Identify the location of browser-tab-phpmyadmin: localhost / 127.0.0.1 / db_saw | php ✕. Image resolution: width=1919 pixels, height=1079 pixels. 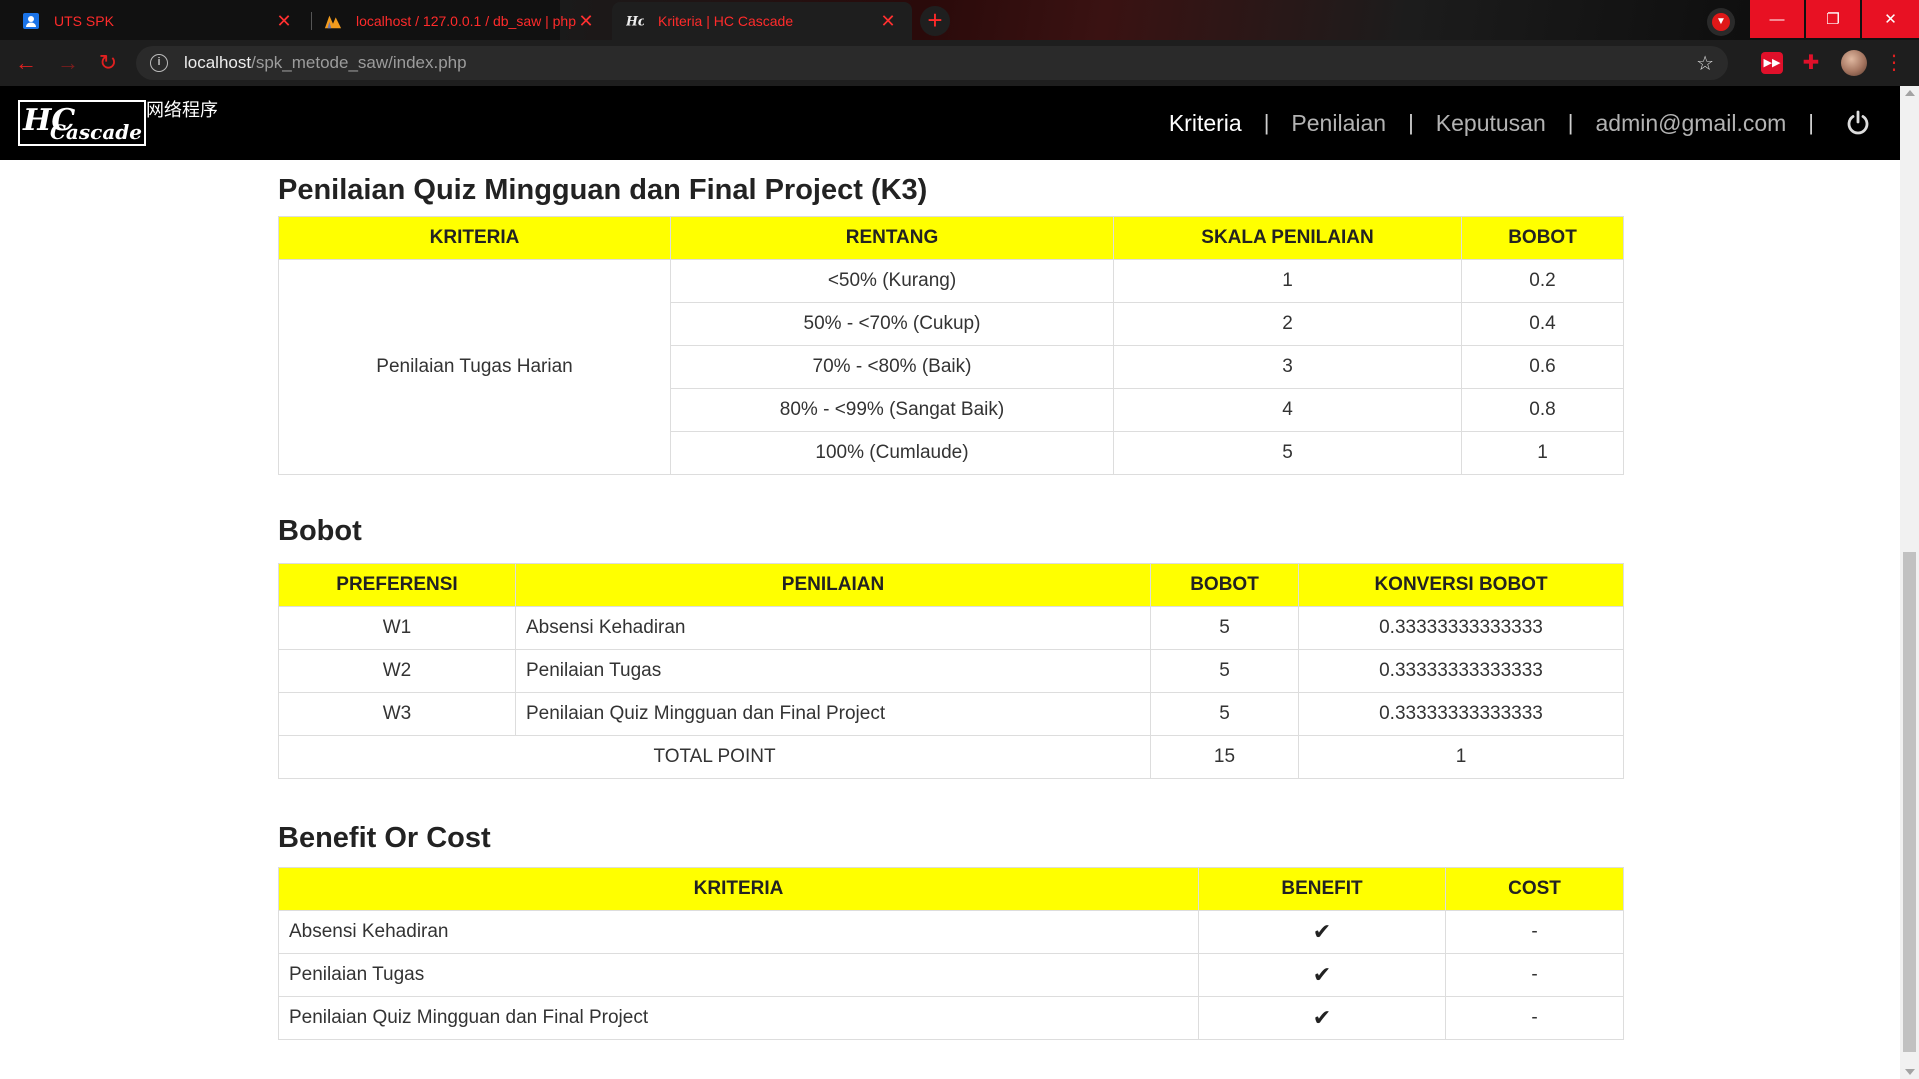
(460, 21).